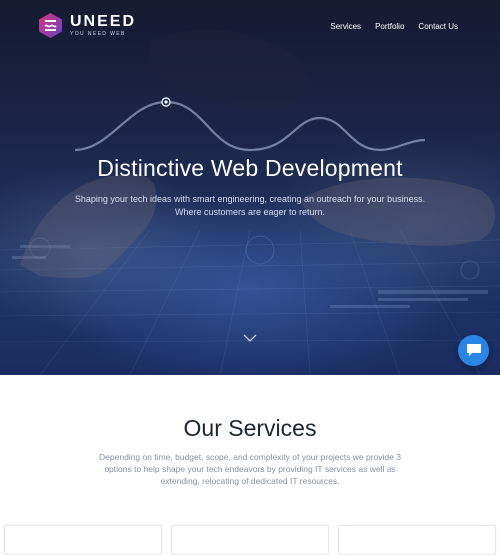 The width and height of the screenshot is (500, 555). Describe the element at coordinates (250, 168) in the screenshot. I see `hero-title: Distinctive Web Development` at that location.